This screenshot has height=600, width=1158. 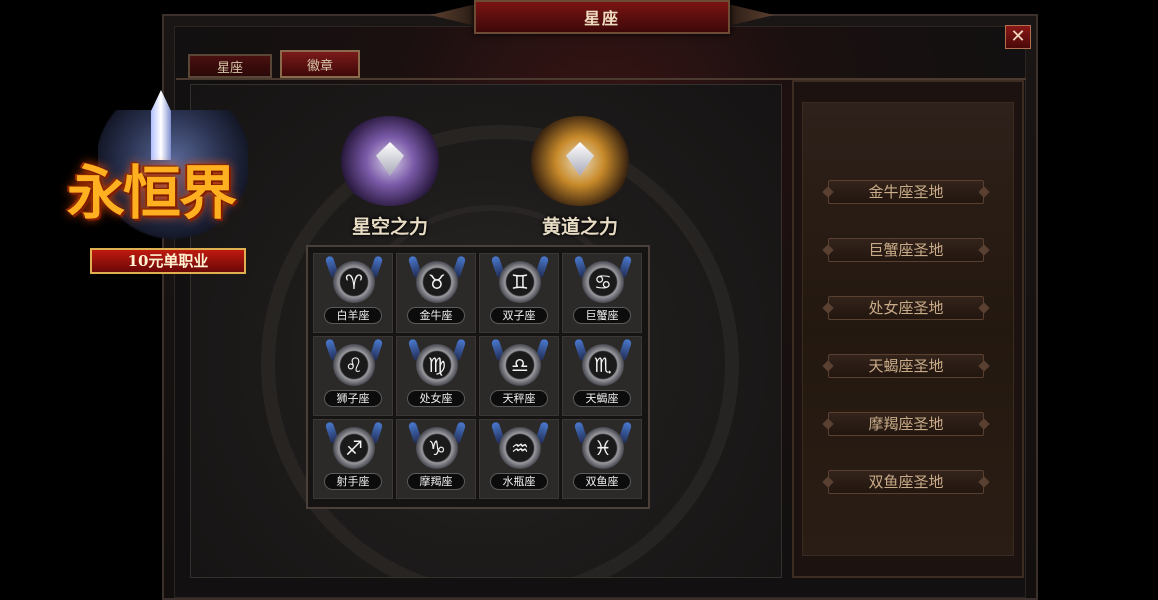 I want to click on sanctuary-button-scorpio: 天蝎座圣地, so click(x=906, y=366).